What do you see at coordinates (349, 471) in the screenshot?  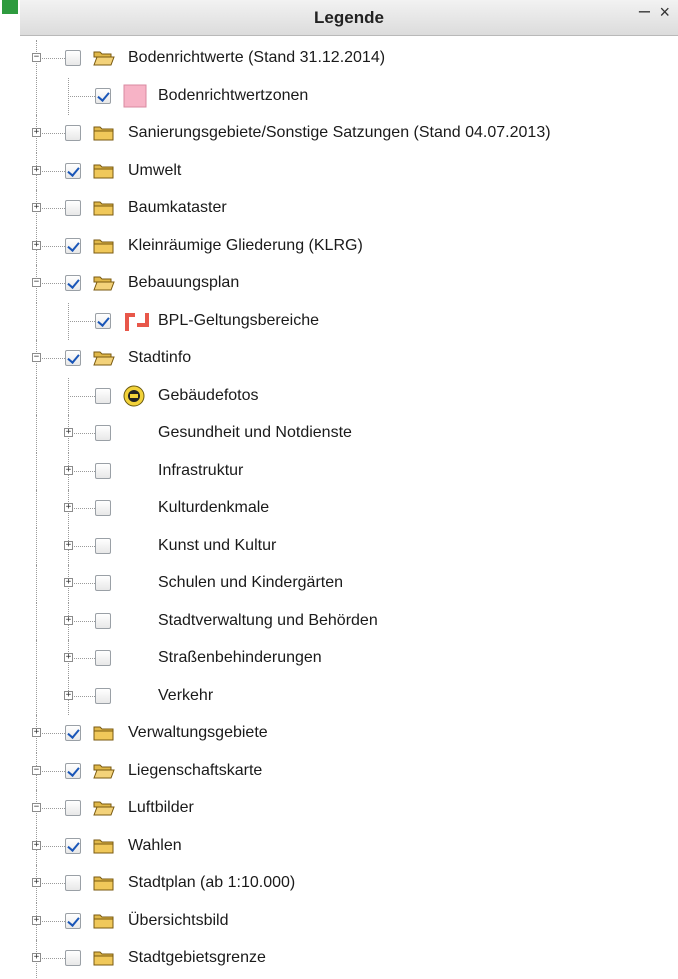 I see `tree-row: + Infrastruktur` at bounding box center [349, 471].